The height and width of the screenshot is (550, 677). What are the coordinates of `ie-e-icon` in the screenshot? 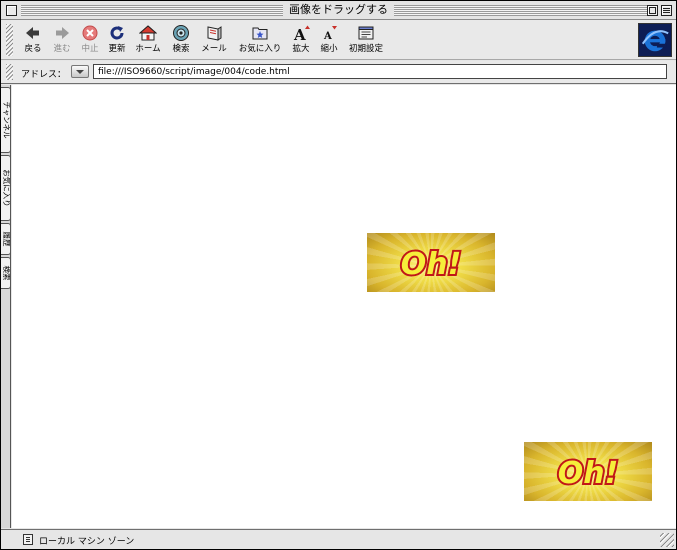 It's located at (655, 41).